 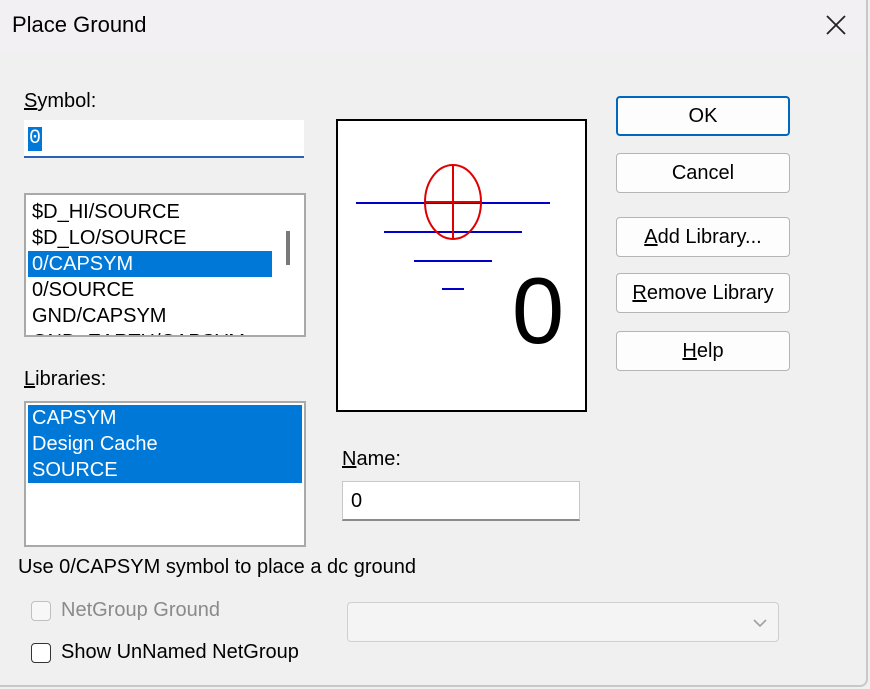 What do you see at coordinates (165, 470) in the screenshot?
I see `library-item: SOURCE` at bounding box center [165, 470].